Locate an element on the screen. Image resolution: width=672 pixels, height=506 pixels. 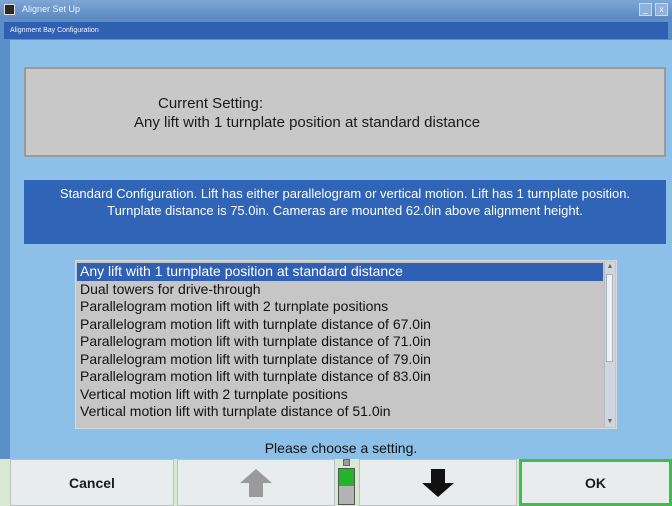
list-scrollbar: ▲ ▼ is located at coordinates (609, 344).